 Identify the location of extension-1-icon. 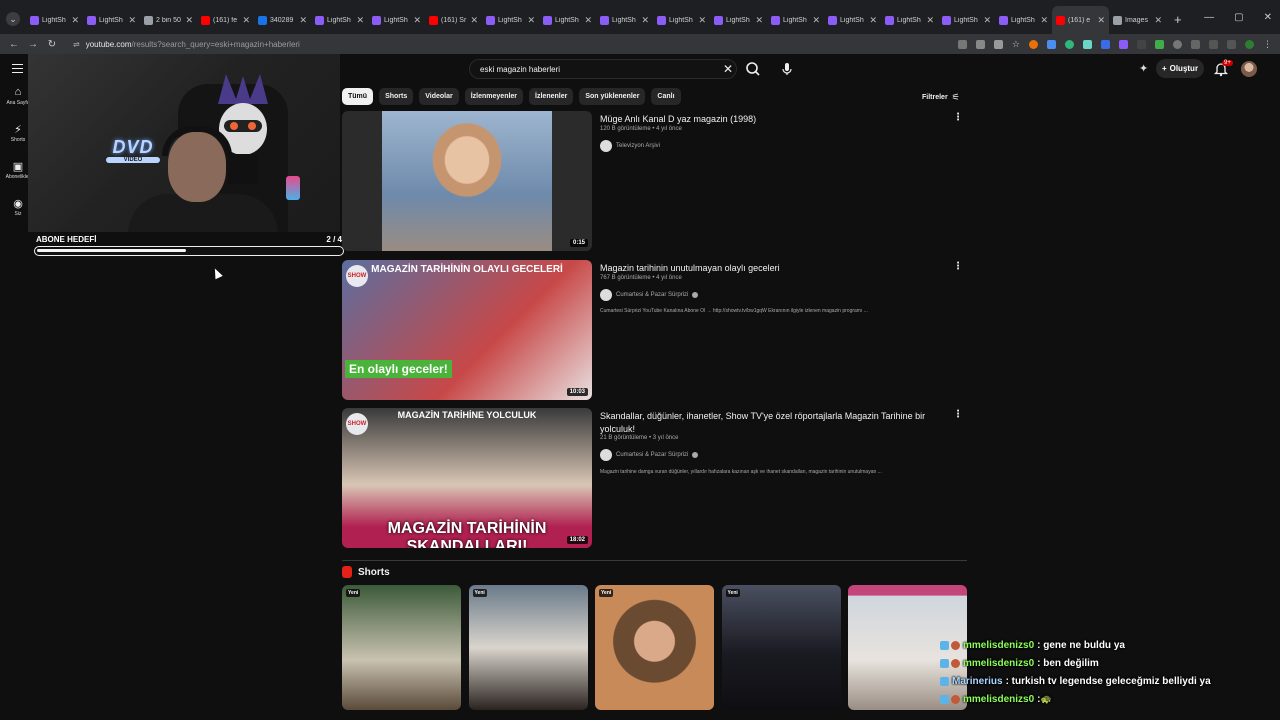
(1033, 44).